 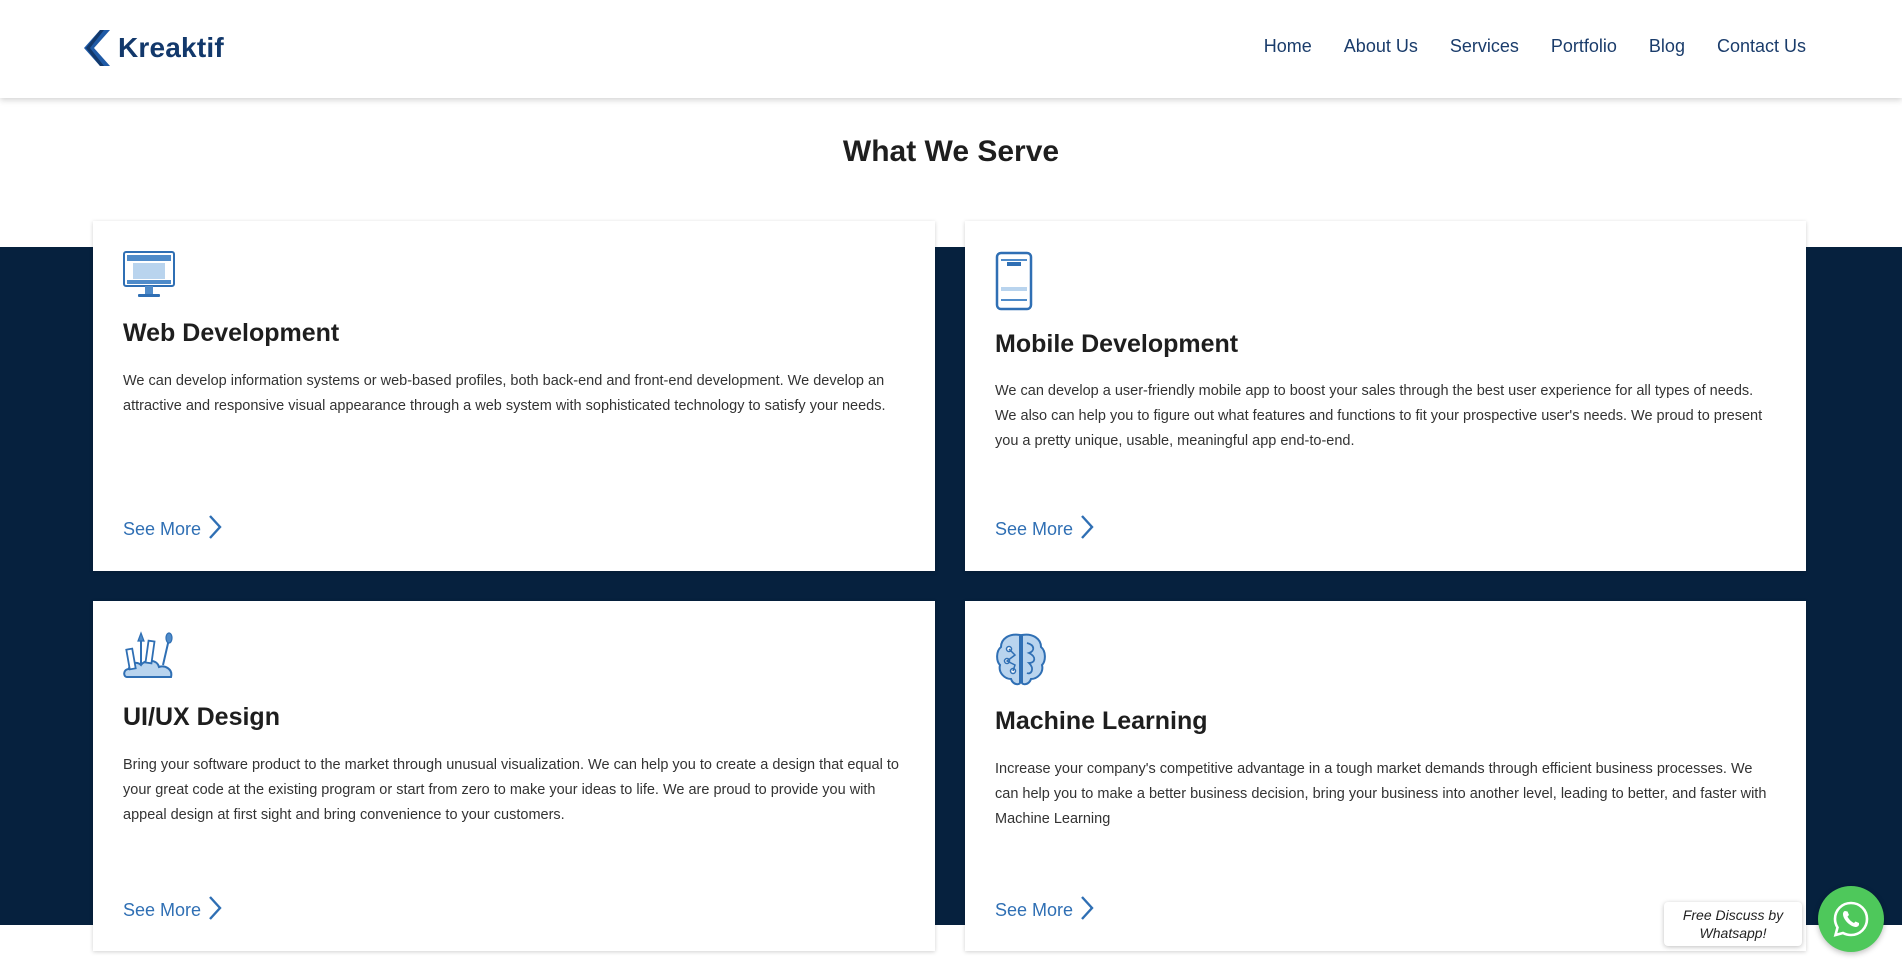 I want to click on nav-about-us: About Us, so click(x=1381, y=46).